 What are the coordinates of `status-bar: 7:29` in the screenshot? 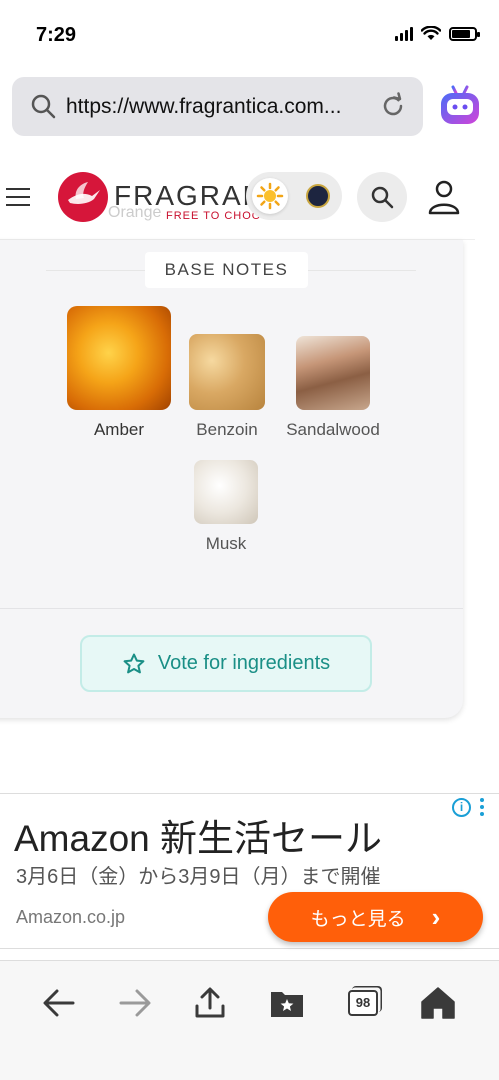 It's located at (249, 36).